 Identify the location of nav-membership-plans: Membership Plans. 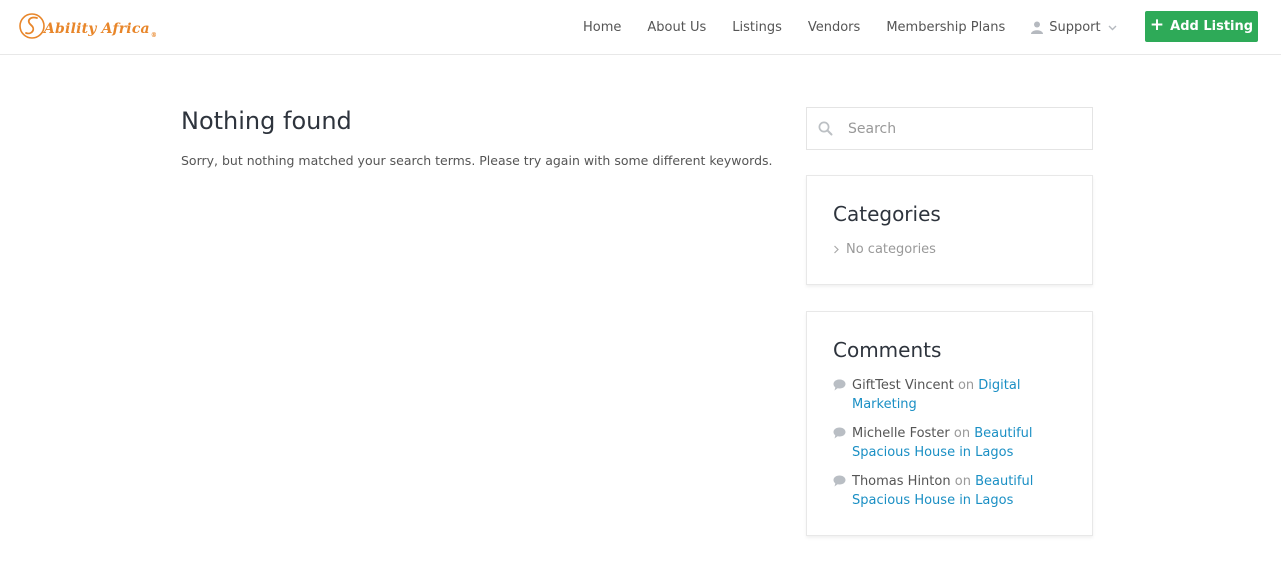
(945, 27).